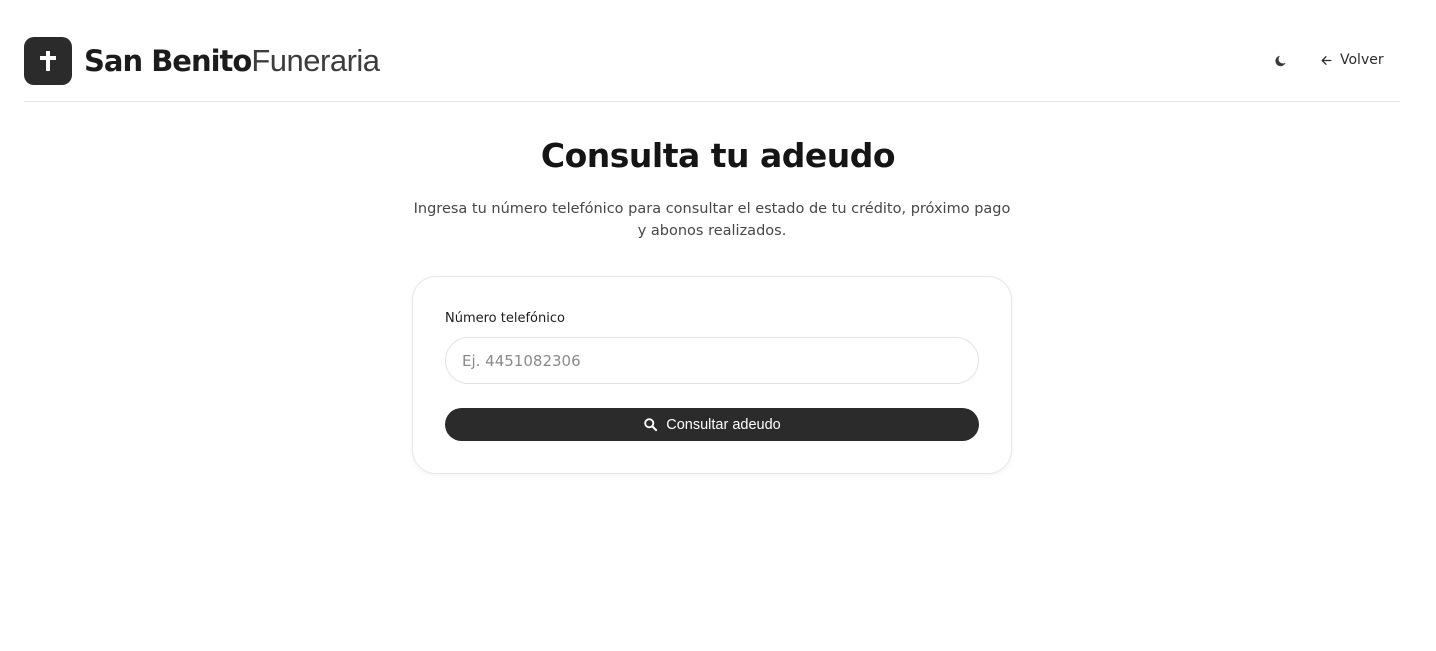 The image size is (1436, 651). I want to click on brand-logo, so click(48, 61).